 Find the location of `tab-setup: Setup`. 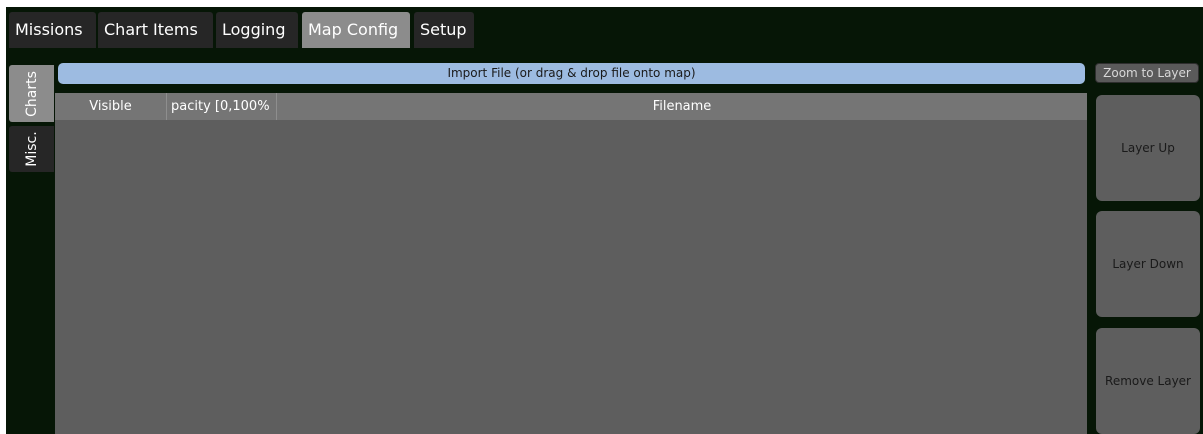

tab-setup: Setup is located at coordinates (444, 30).